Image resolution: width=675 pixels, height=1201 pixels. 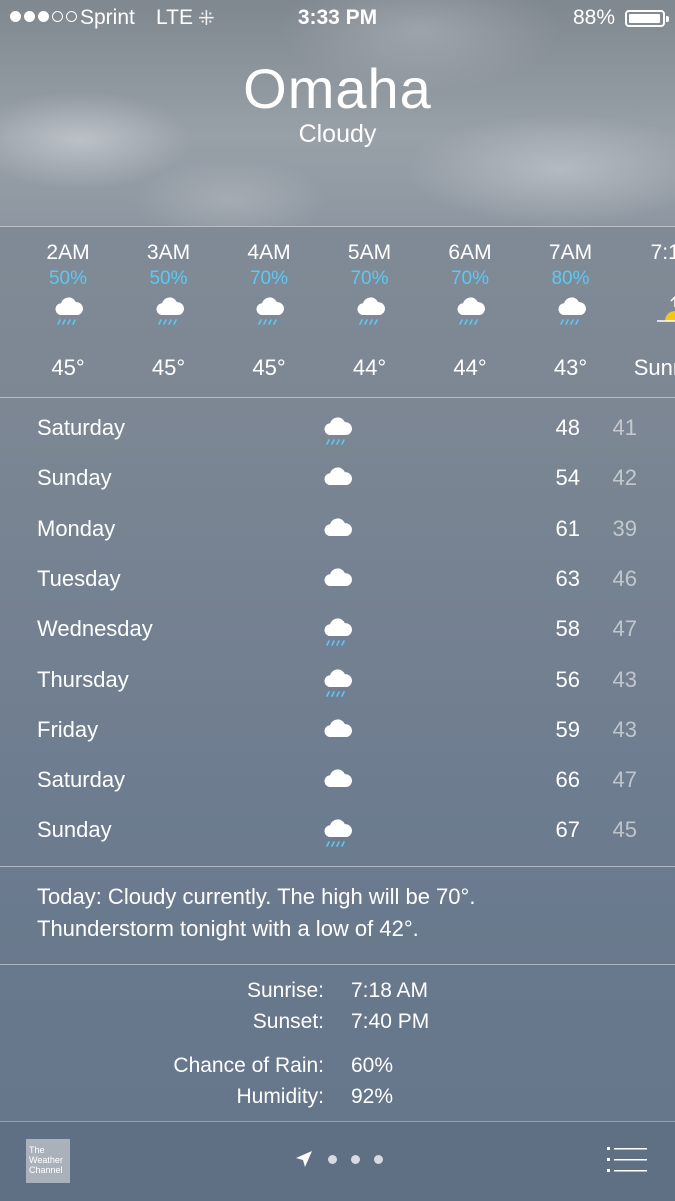 I want to click on hour-time: 6AM, so click(x=470, y=252).